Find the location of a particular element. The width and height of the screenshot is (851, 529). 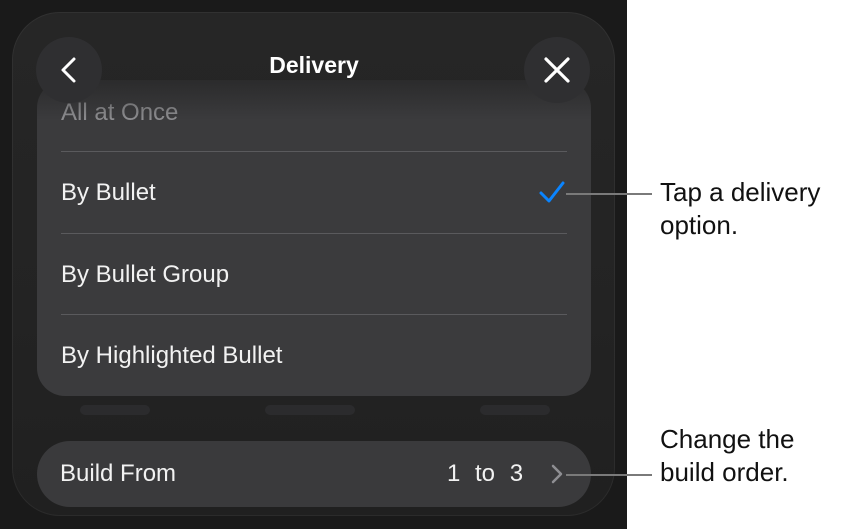

checkmark-icon is located at coordinates (552, 192).